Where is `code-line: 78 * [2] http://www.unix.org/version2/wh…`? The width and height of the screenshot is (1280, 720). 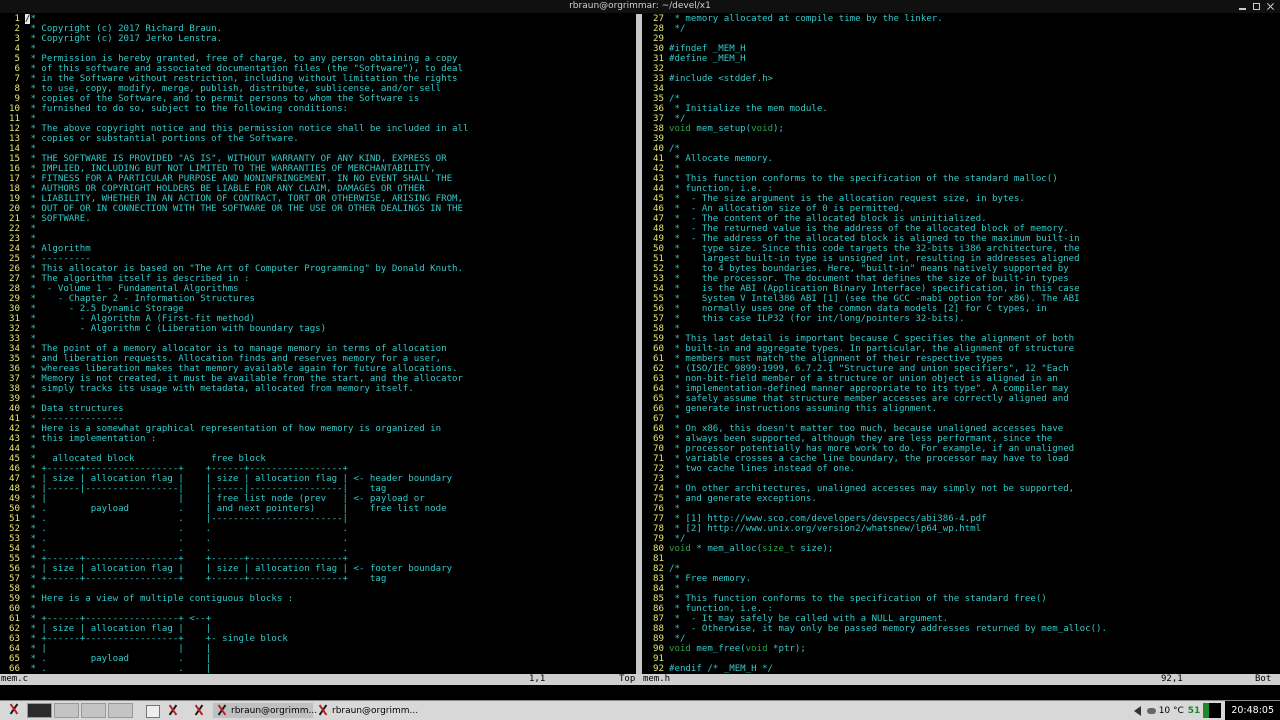
code-line: 78 * [2] http://www.unix.org/version2/wh… is located at coordinates (961, 529).